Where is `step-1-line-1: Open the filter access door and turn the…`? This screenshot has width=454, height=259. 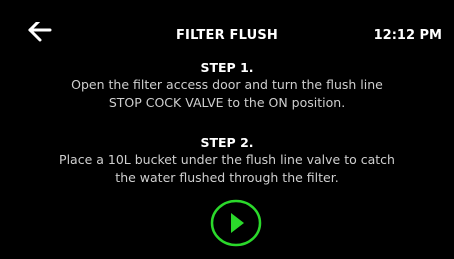
step-1-line-1: Open the filter access door and turn the… is located at coordinates (227, 84).